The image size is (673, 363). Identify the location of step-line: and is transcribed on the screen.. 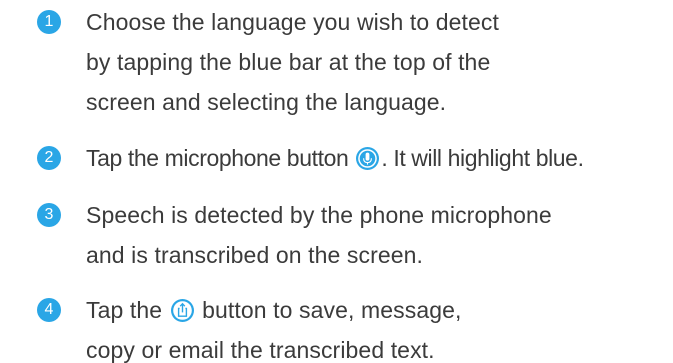
(254, 255).